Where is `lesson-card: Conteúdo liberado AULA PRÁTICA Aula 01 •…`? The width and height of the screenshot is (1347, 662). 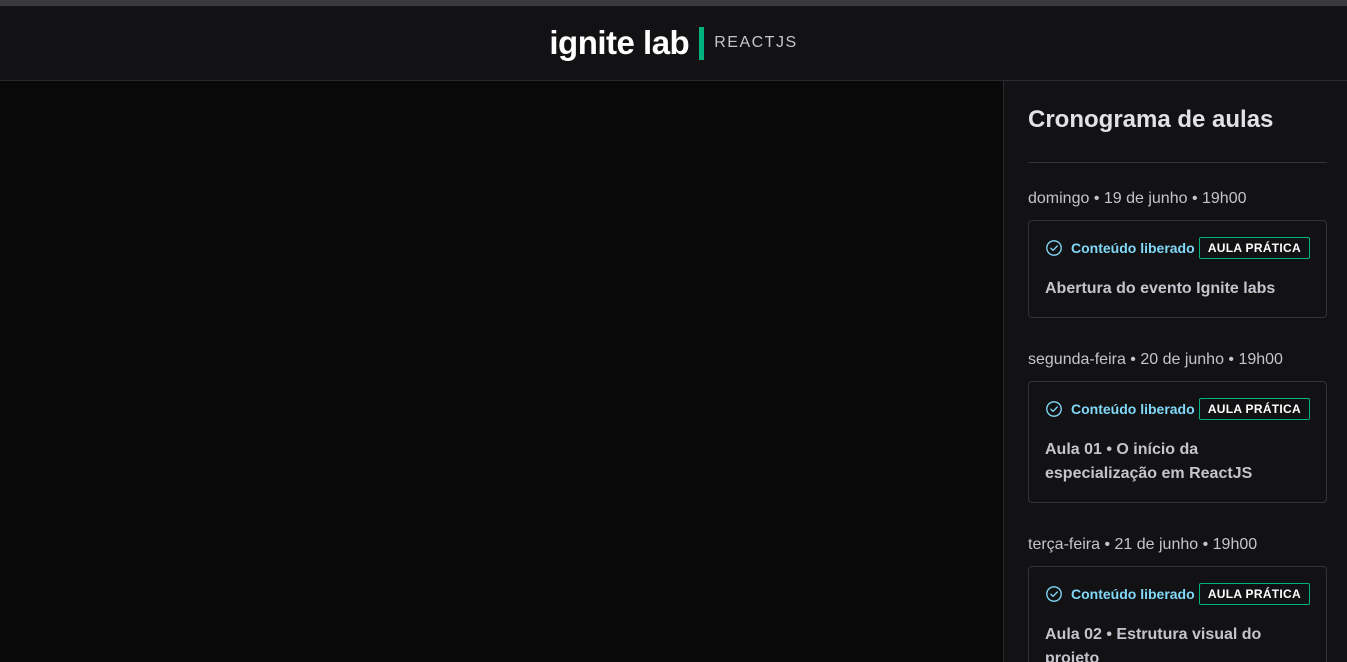
lesson-card: Conteúdo liberado AULA PRÁTICA Aula 01 •… is located at coordinates (1177, 442).